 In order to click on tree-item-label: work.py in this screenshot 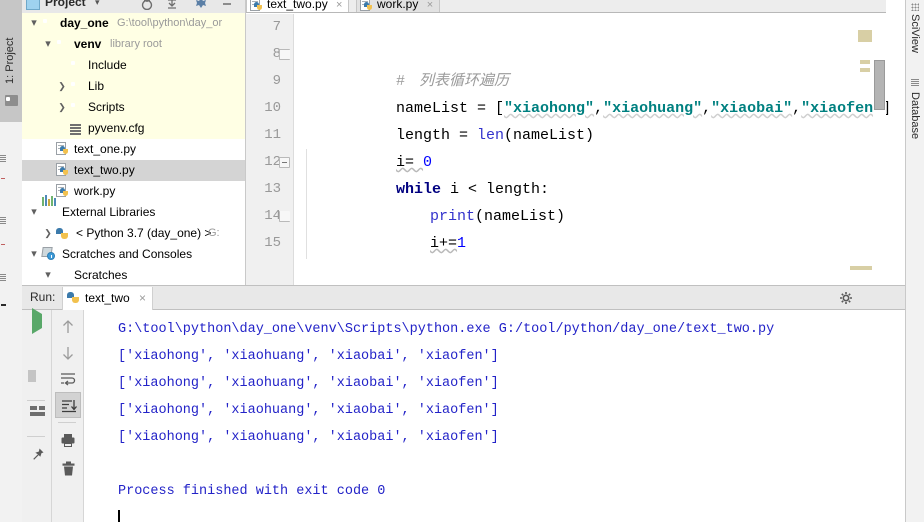, I will do `click(95, 191)`.